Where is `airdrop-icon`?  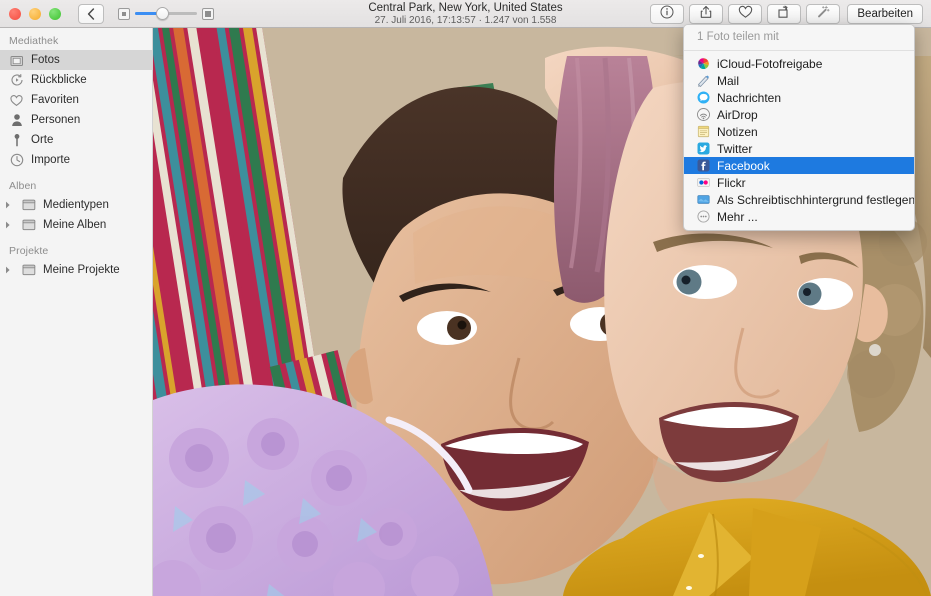 airdrop-icon is located at coordinates (703, 115).